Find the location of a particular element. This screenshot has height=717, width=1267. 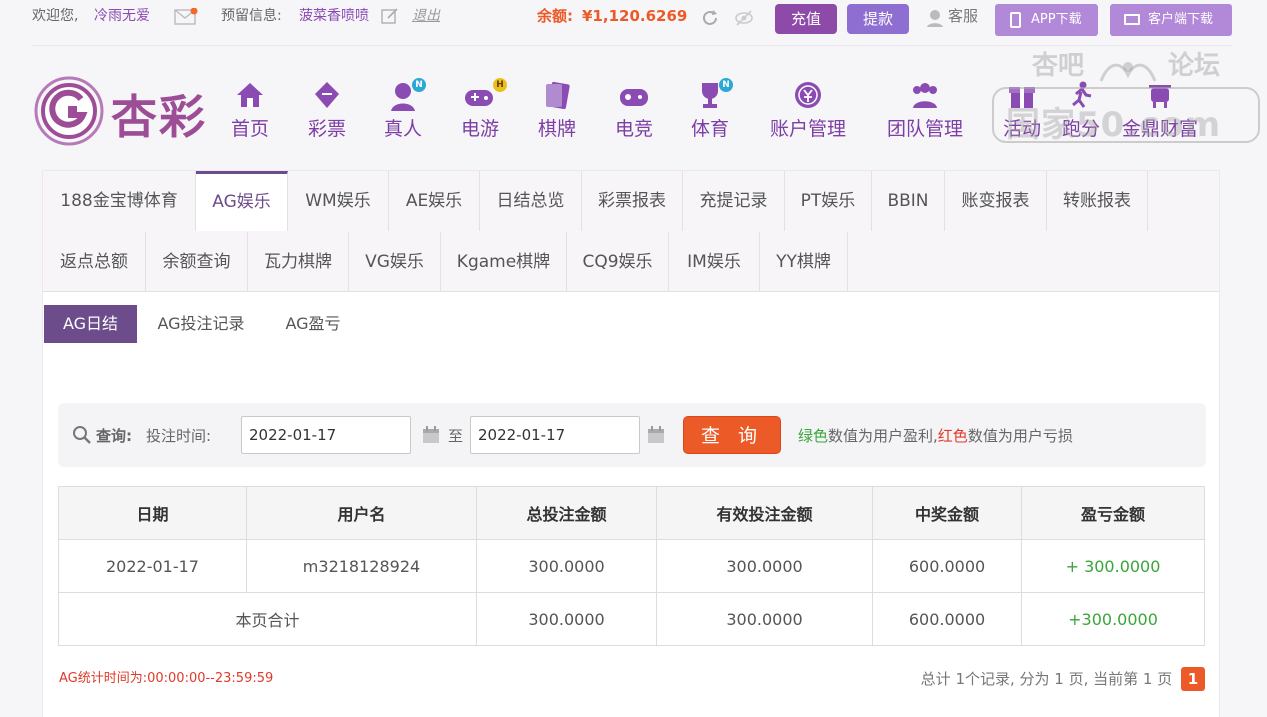

tab-cq9: CQ9娱乐 is located at coordinates (618, 262).